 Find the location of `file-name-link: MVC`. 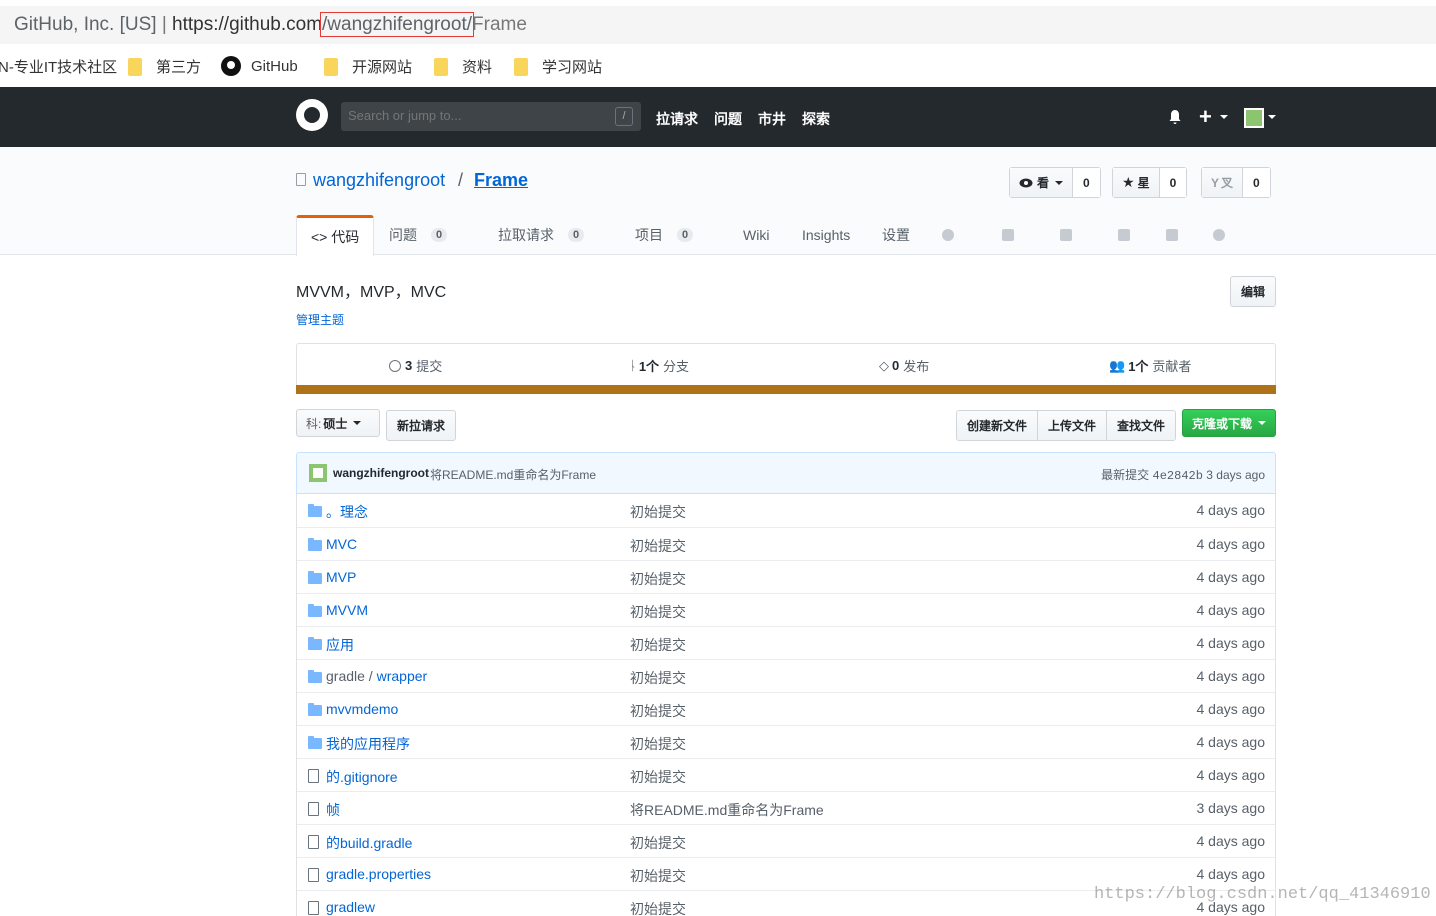

file-name-link: MVC is located at coordinates (341, 544).